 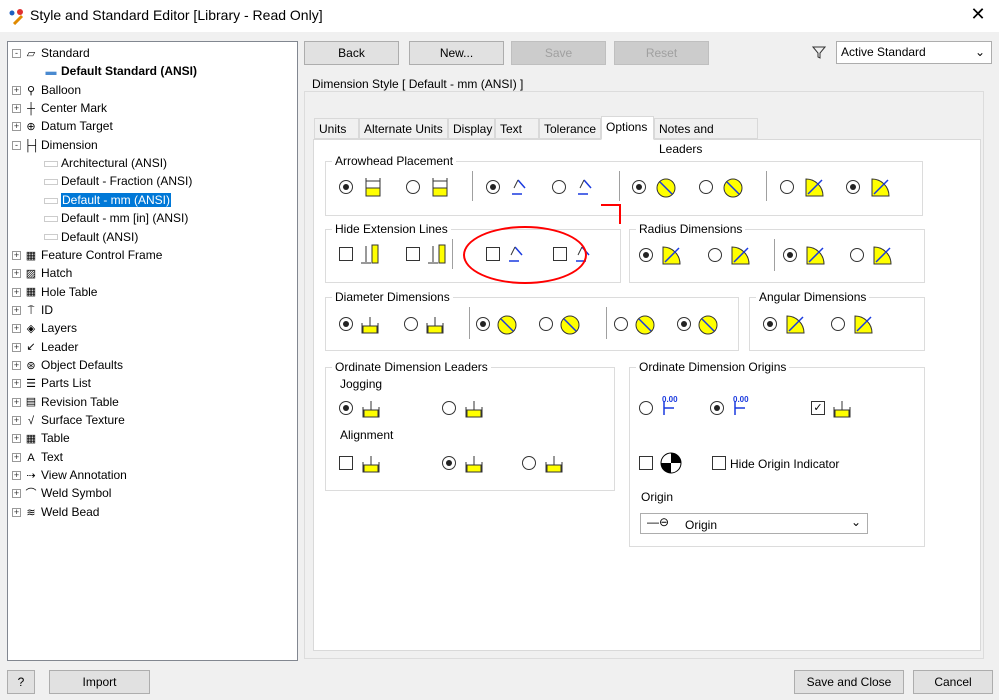 I want to click on tree-item: Default - mm (ANSI), so click(x=108, y=200).